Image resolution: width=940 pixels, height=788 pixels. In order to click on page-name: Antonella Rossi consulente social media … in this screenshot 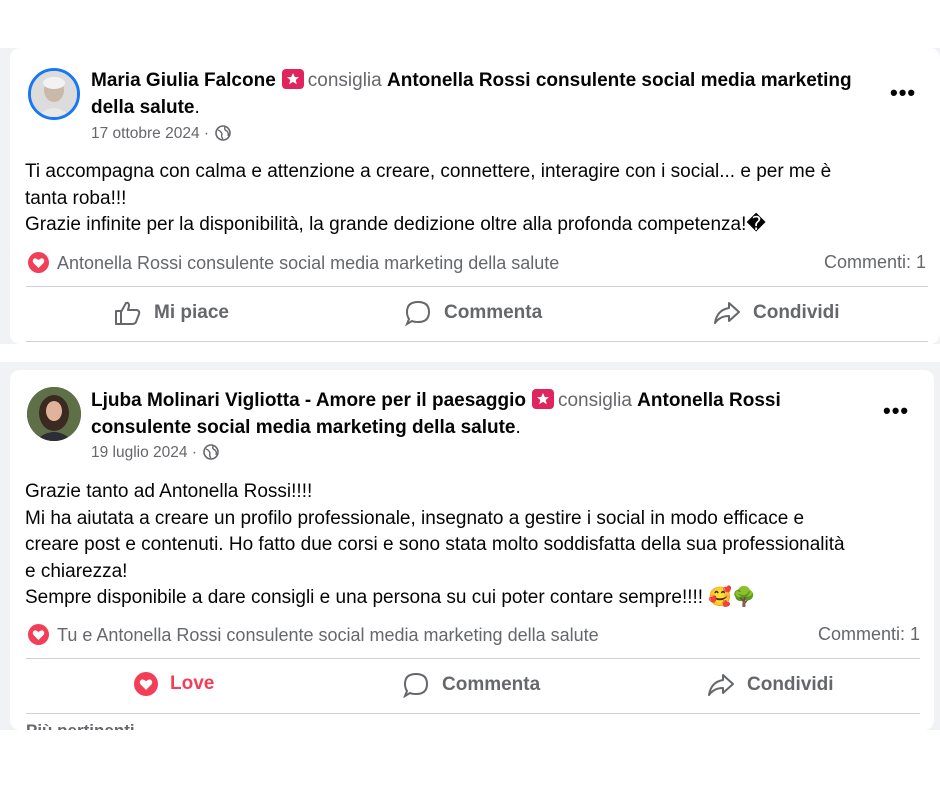, I will do `click(619, 80)`.